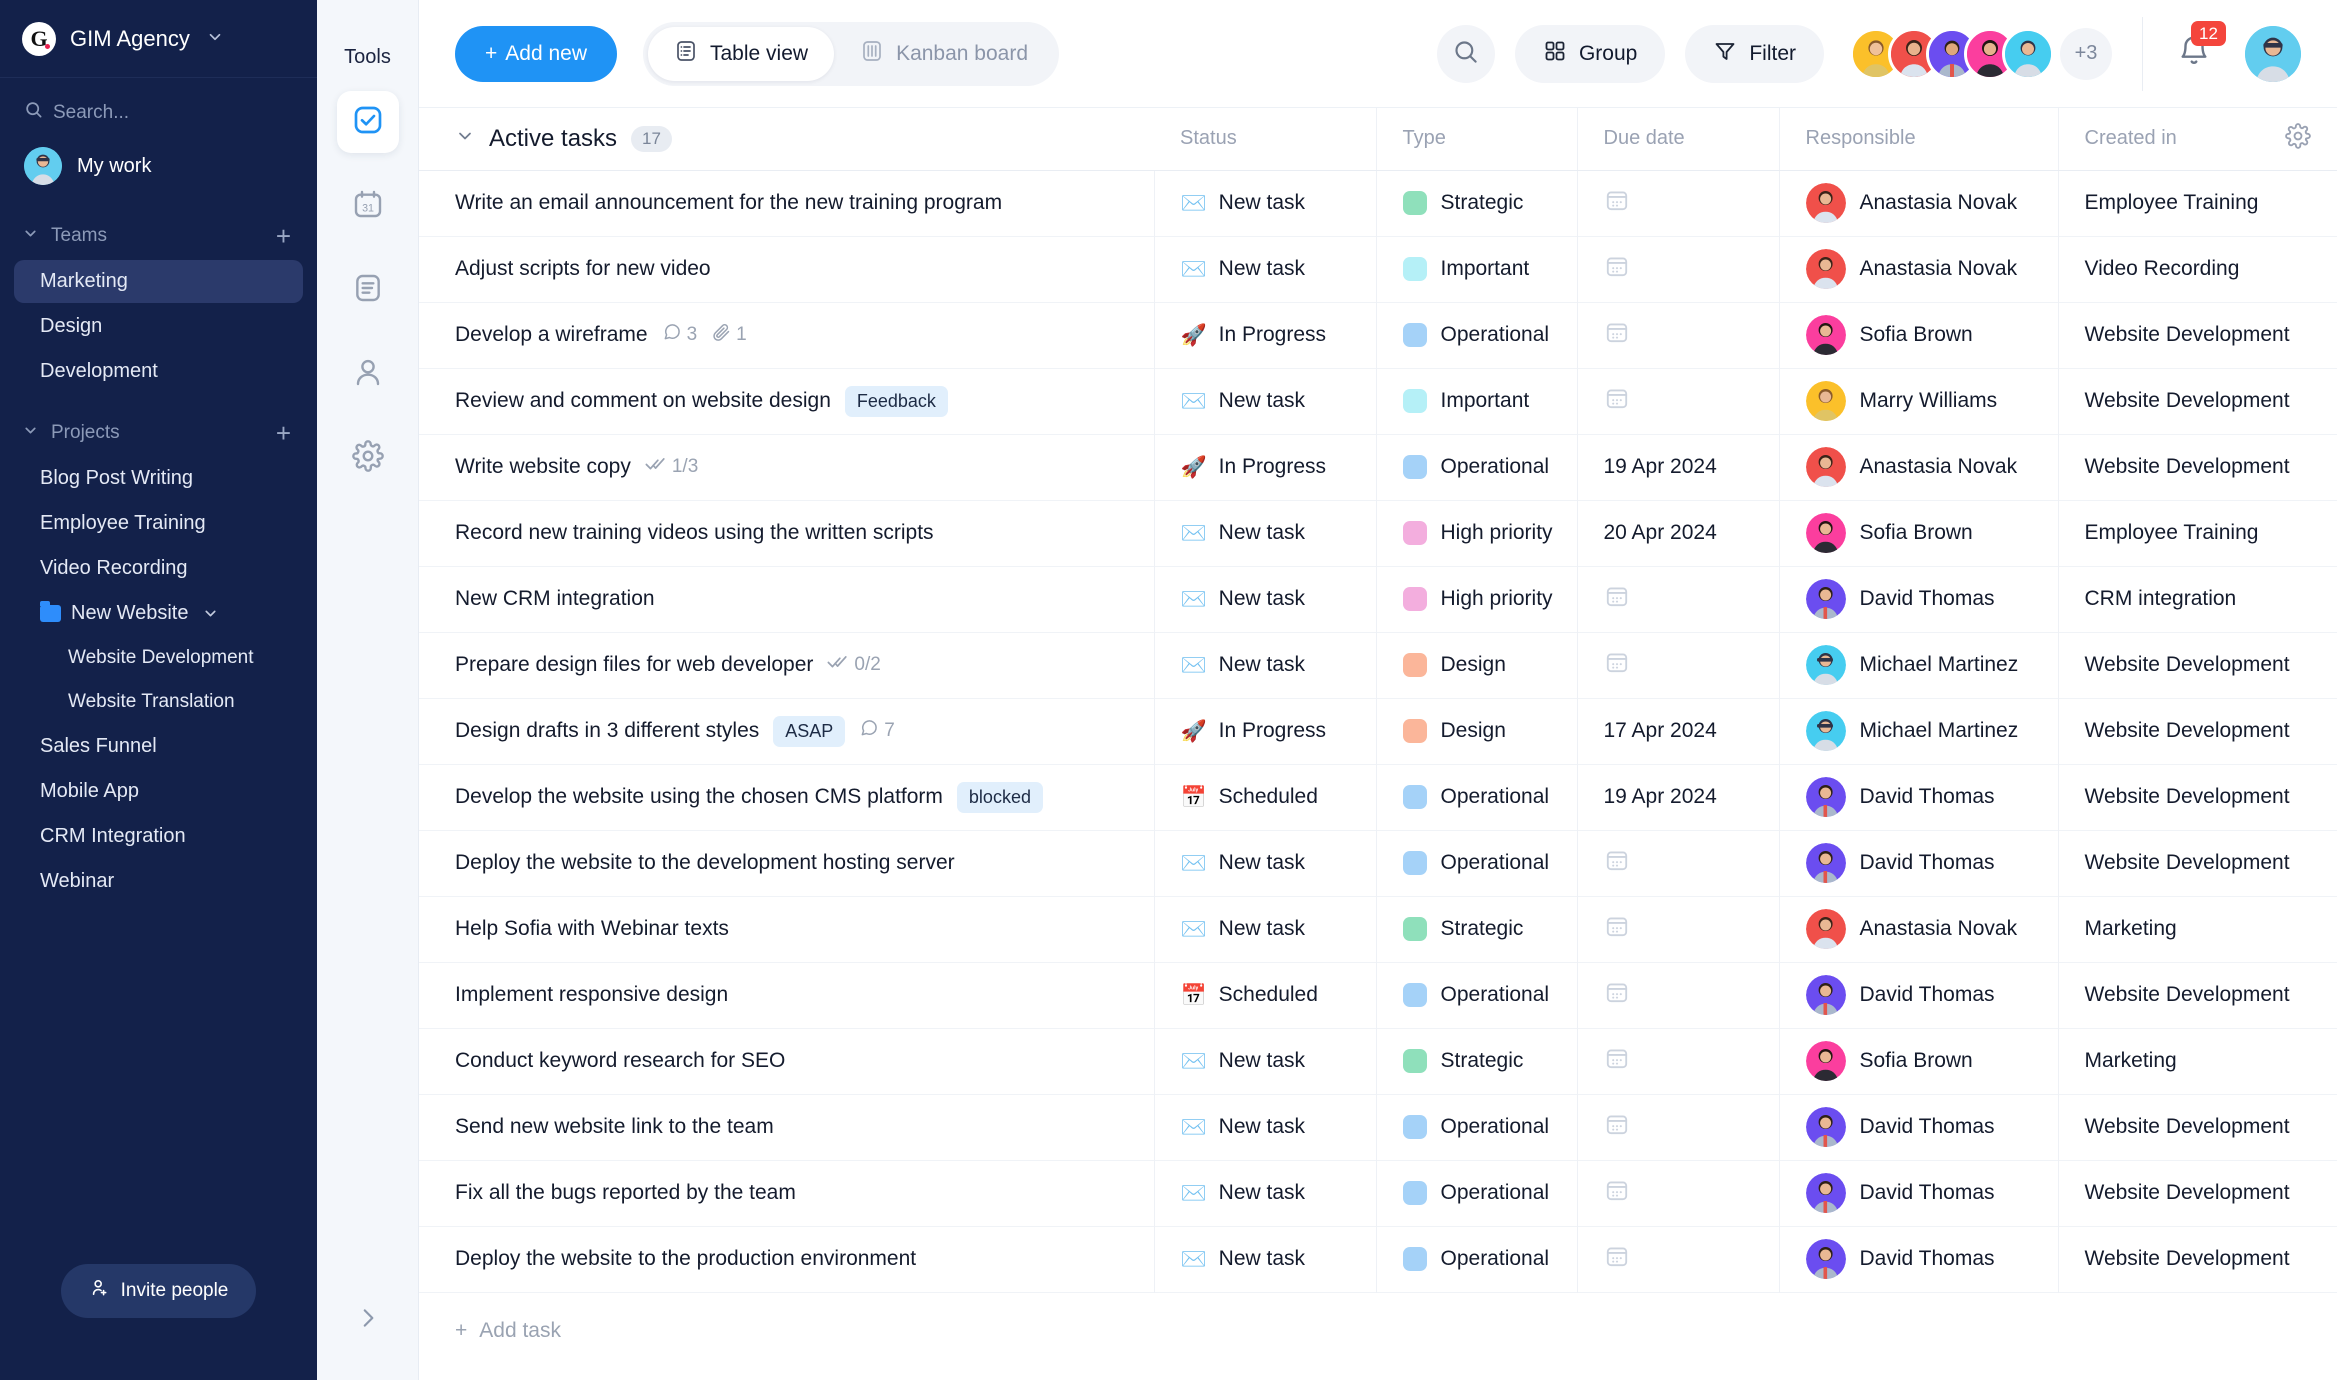 The image size is (2337, 1380). What do you see at coordinates (1477, 139) in the screenshot?
I see `column-header-type: Type` at bounding box center [1477, 139].